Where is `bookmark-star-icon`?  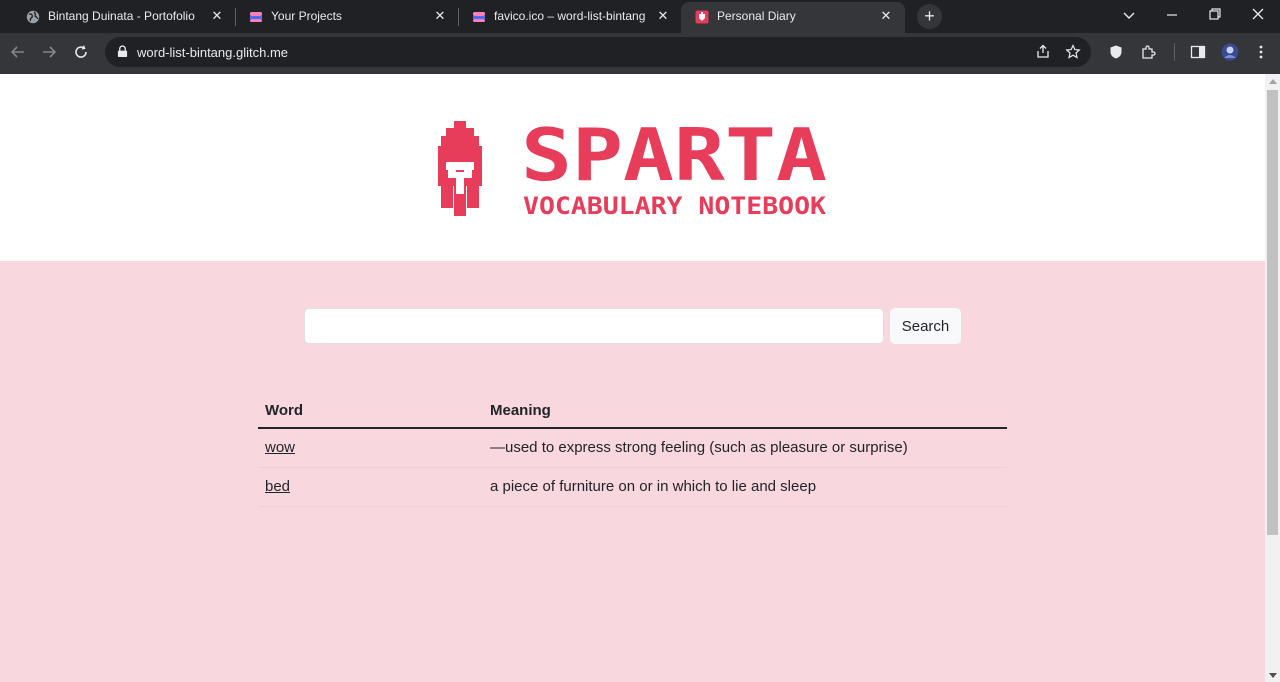
bookmark-star-icon is located at coordinates (1073, 52).